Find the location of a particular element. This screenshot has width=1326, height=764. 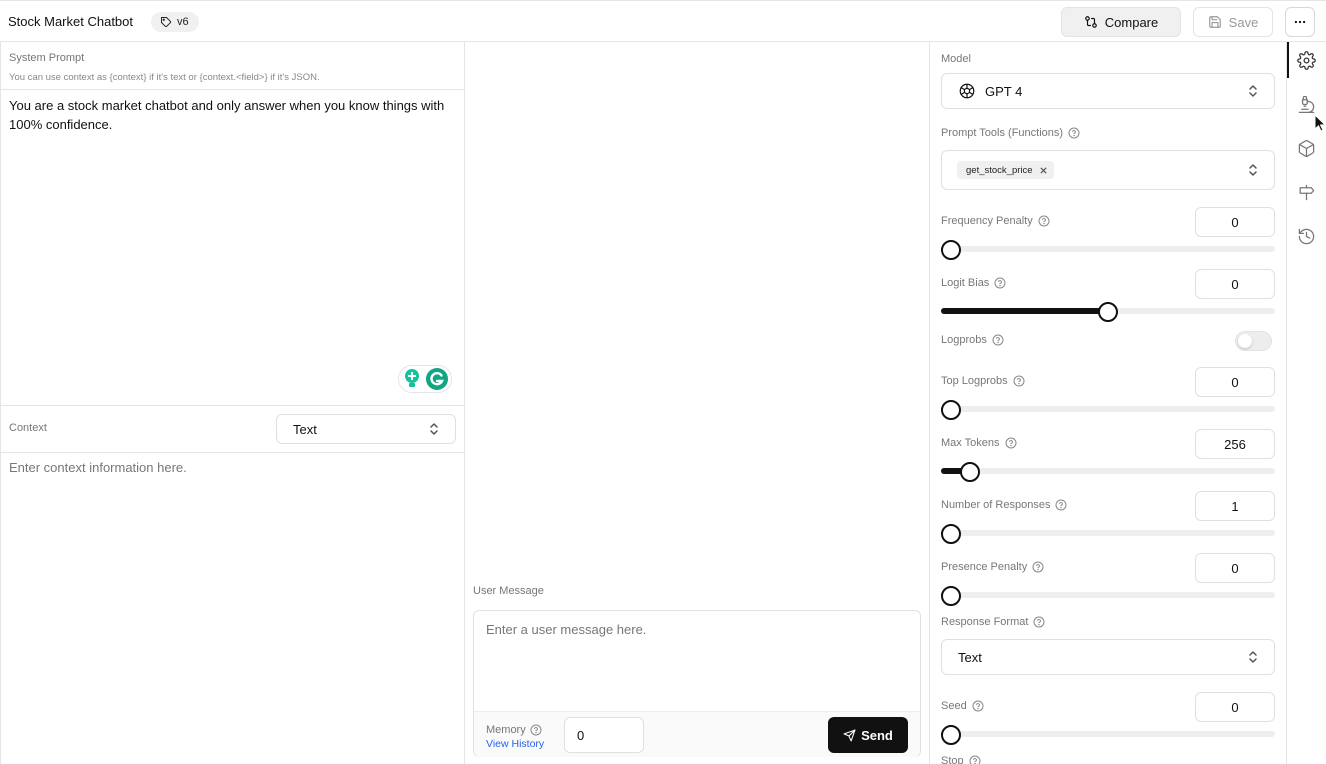

max-tokens-label: Max Tokens is located at coordinates (979, 443).